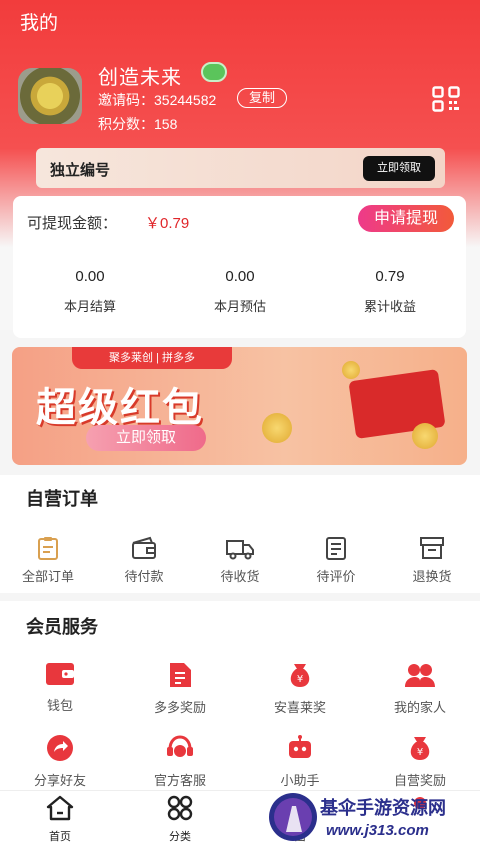  Describe the element at coordinates (293, 817) in the screenshot. I see `watermark-logo-icon` at that location.